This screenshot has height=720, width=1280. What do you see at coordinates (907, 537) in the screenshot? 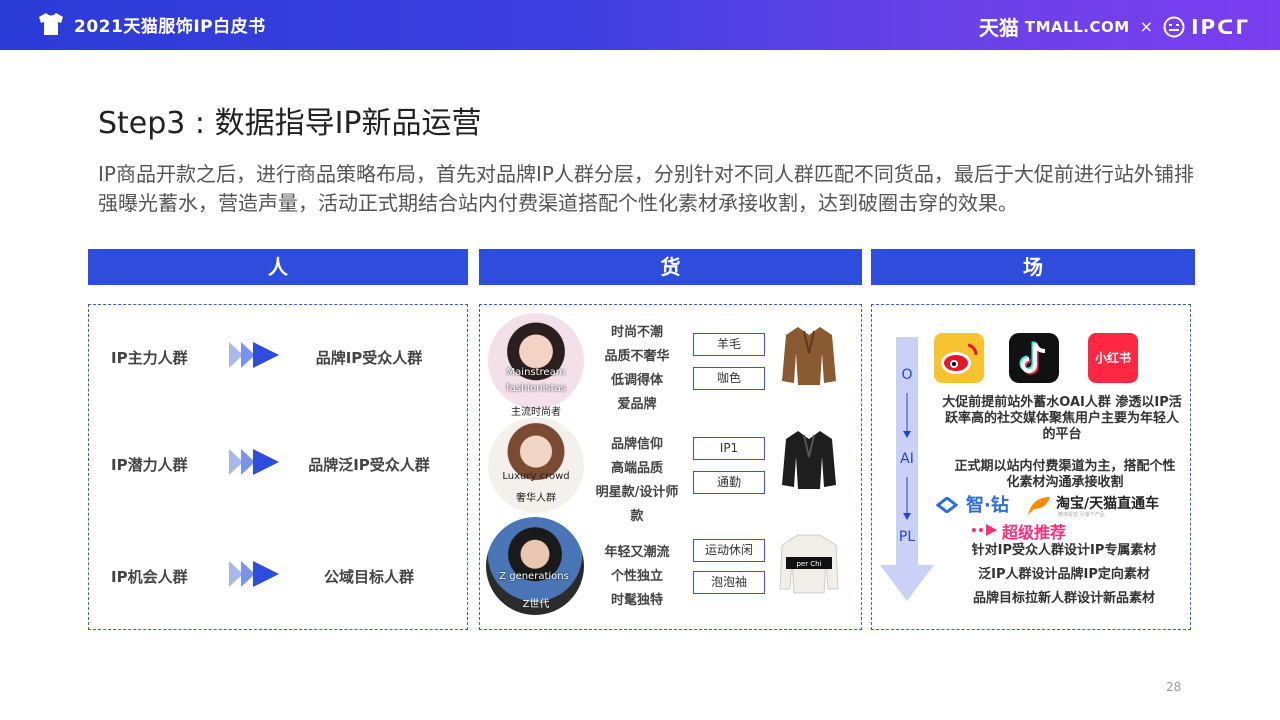
I see `flow-label: PL` at bounding box center [907, 537].